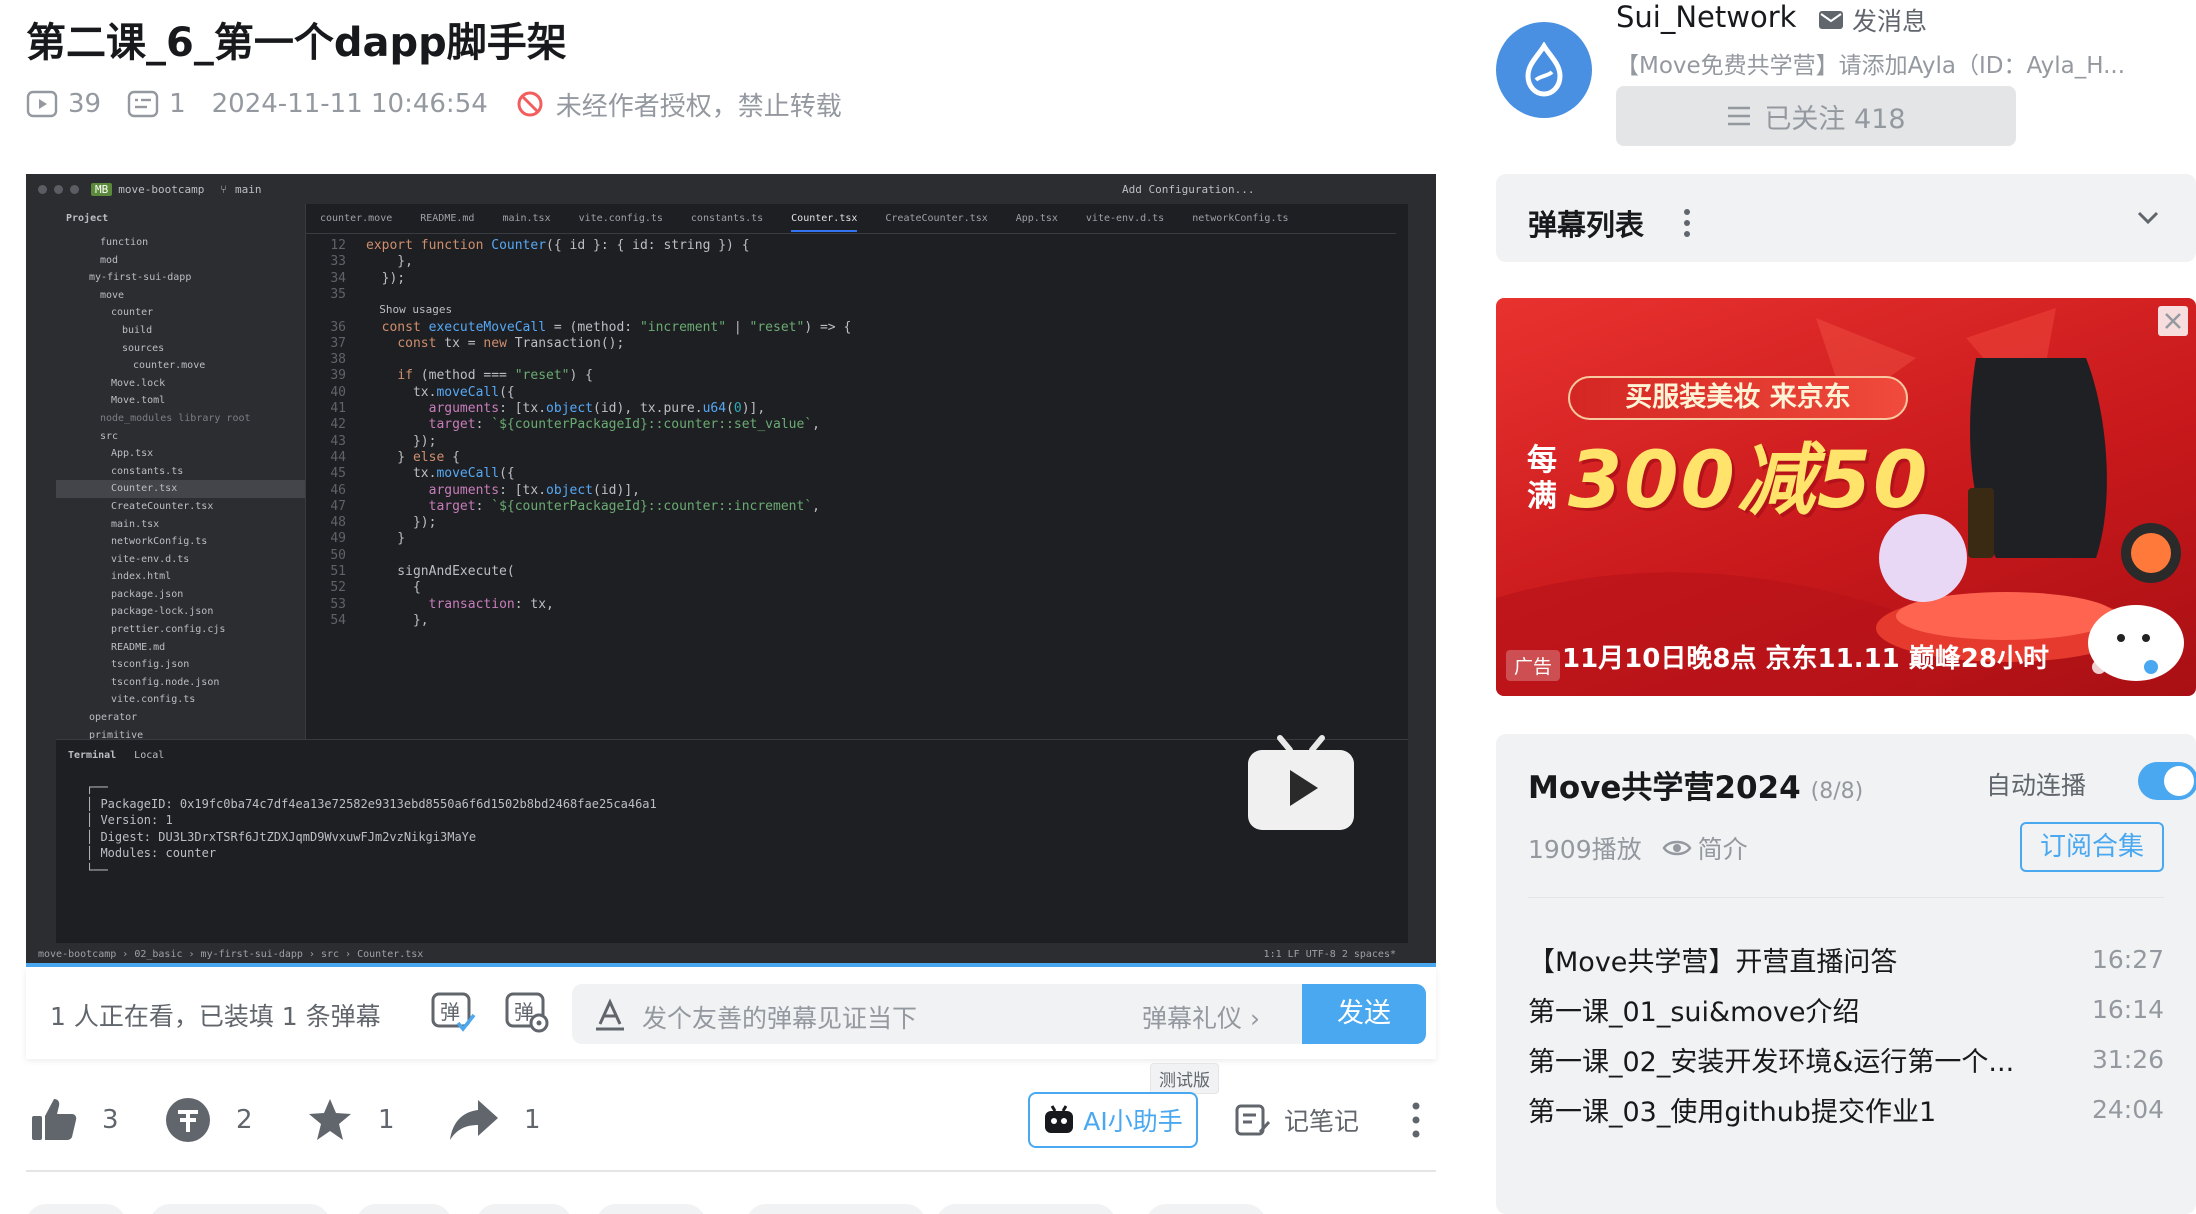 Image resolution: width=2196 pixels, height=1214 pixels. I want to click on ide-line-number: 35, so click(338, 294).